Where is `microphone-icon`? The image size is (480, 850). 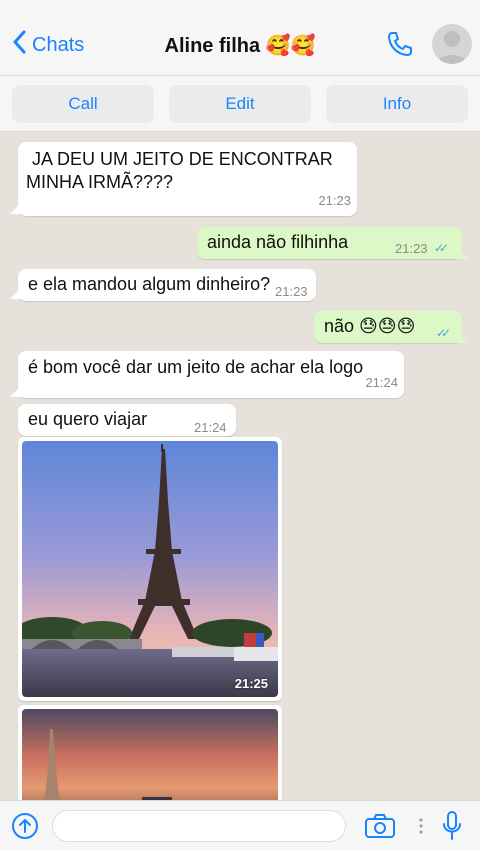 microphone-icon is located at coordinates (452, 826).